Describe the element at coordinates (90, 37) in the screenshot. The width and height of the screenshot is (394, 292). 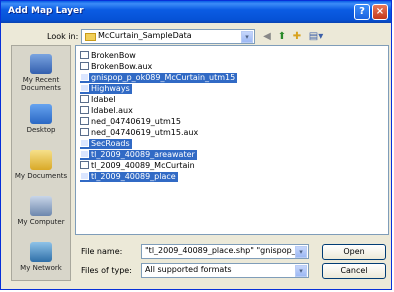
I see `folder-icon` at that location.